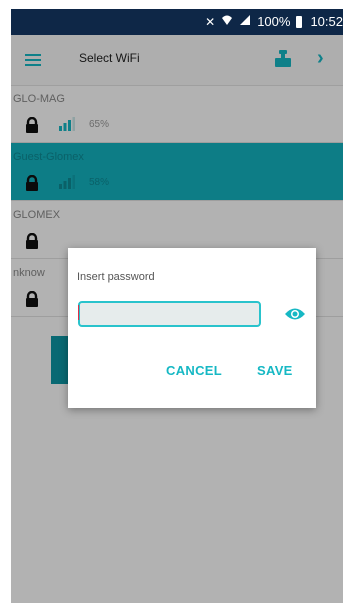 This screenshot has height=603, width=343. Describe the element at coordinates (194, 370) in the screenshot. I see `cancel-button: CANCEL` at that location.